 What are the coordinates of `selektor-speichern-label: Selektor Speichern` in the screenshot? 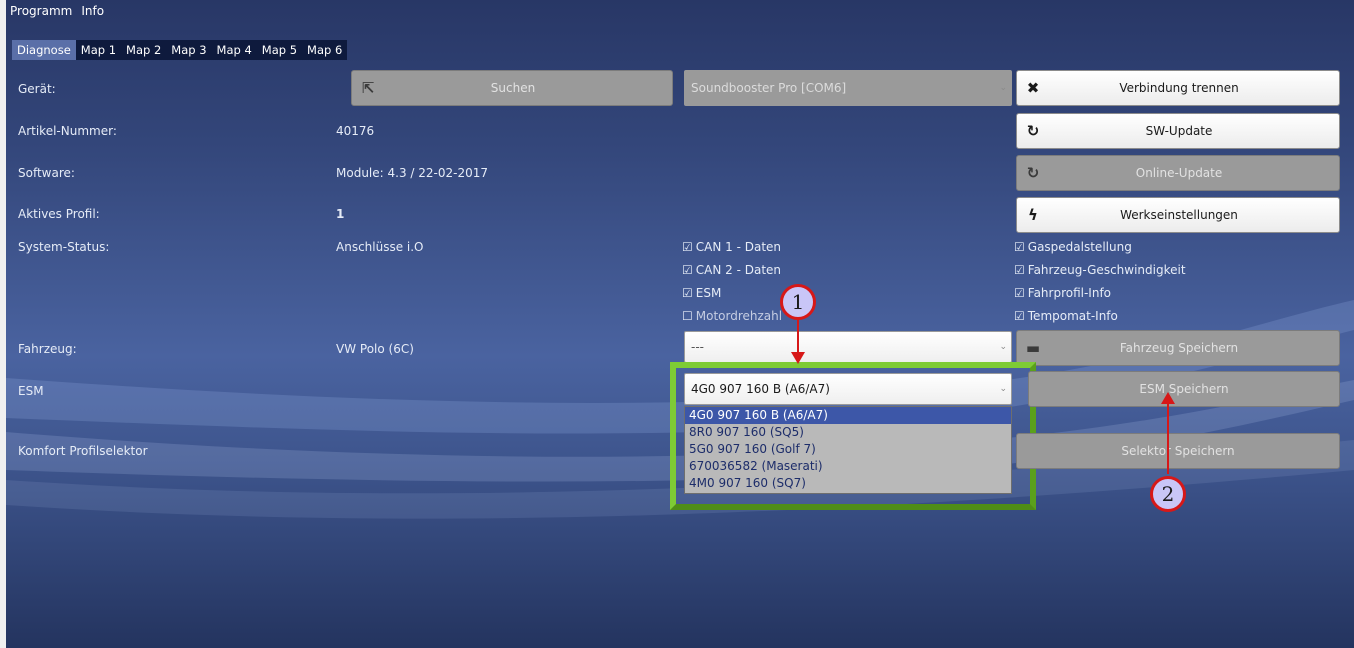 It's located at (1178, 451).